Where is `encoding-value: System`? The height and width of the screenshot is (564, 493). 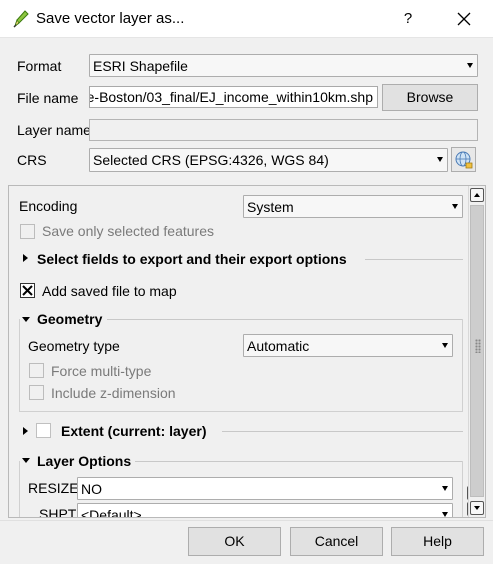 encoding-value: System is located at coordinates (270, 207).